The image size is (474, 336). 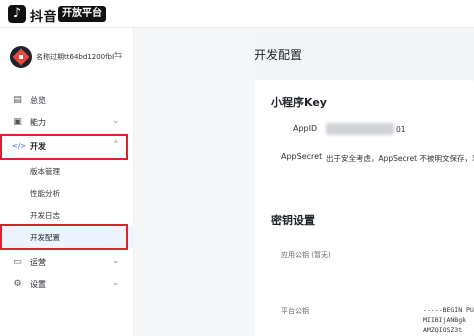 I want to click on platform-key-line: MIIBIjANBgk, so click(x=445, y=320).